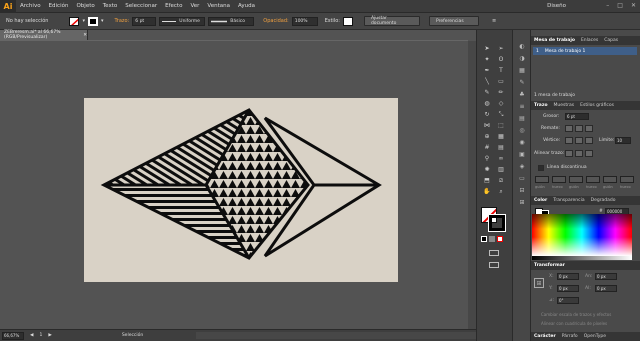 The image size is (640, 341). I want to click on round-cap-button, so click(579, 128).